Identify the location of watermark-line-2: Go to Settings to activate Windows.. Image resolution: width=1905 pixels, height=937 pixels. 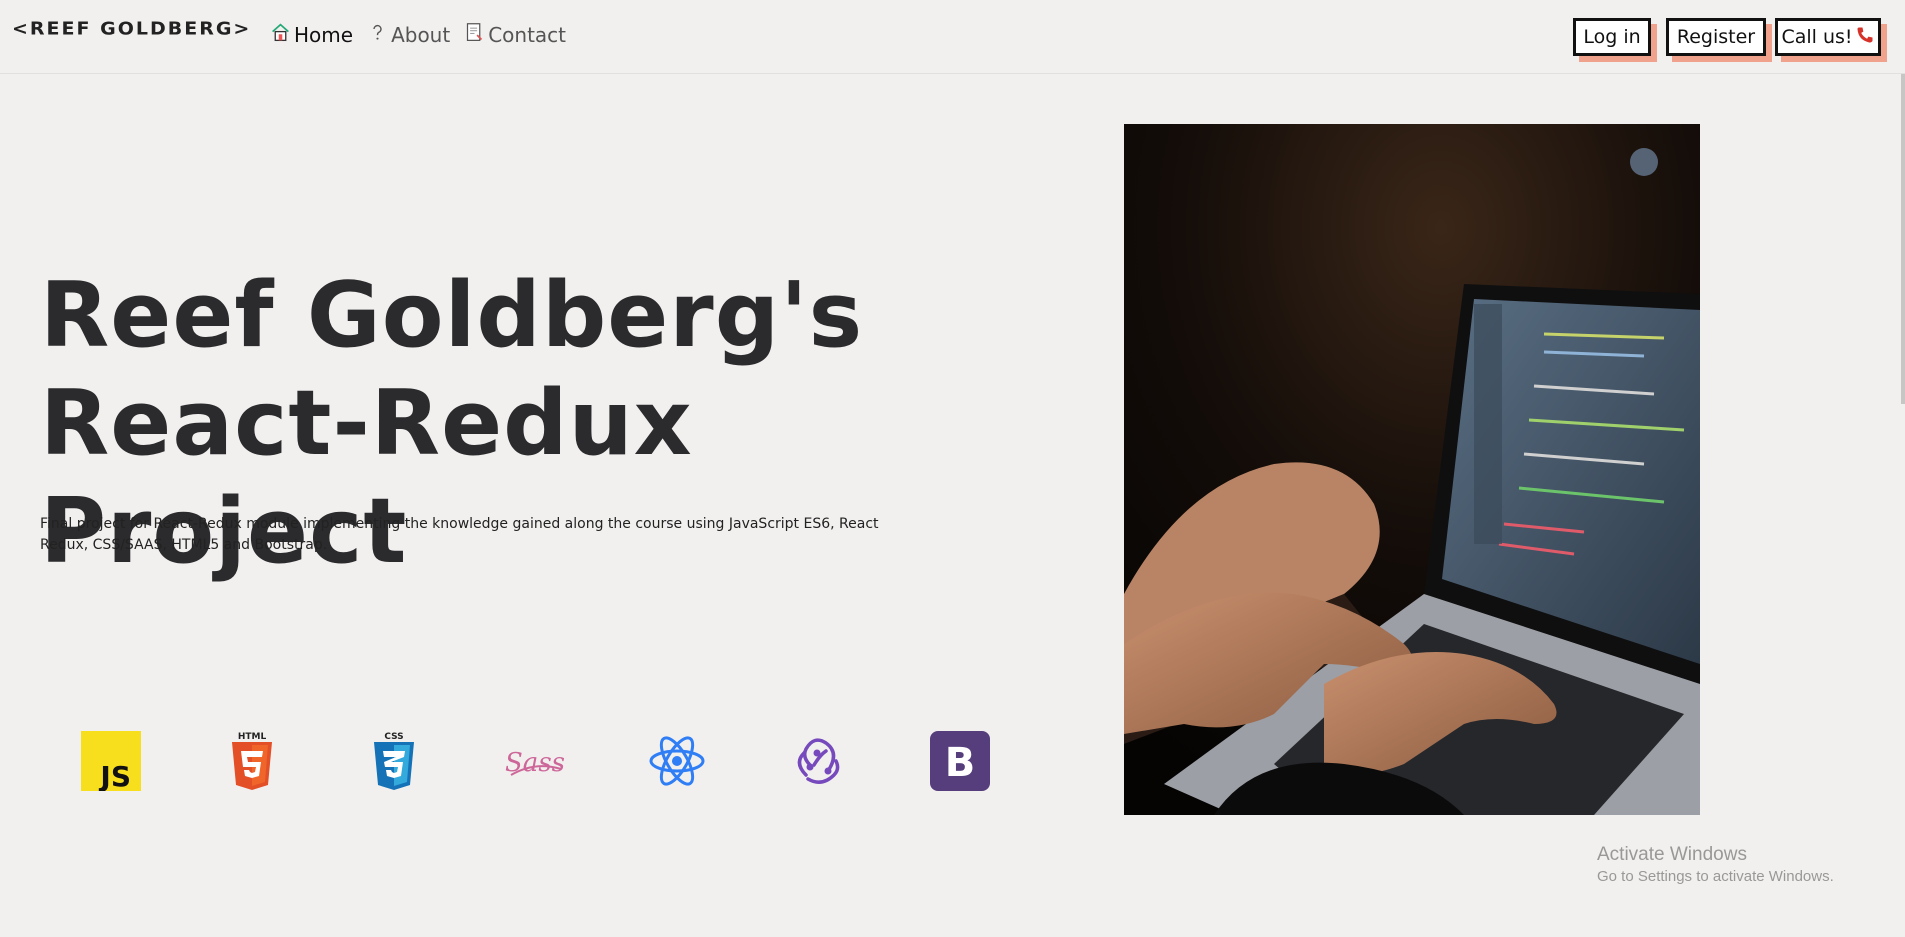
(1715, 876).